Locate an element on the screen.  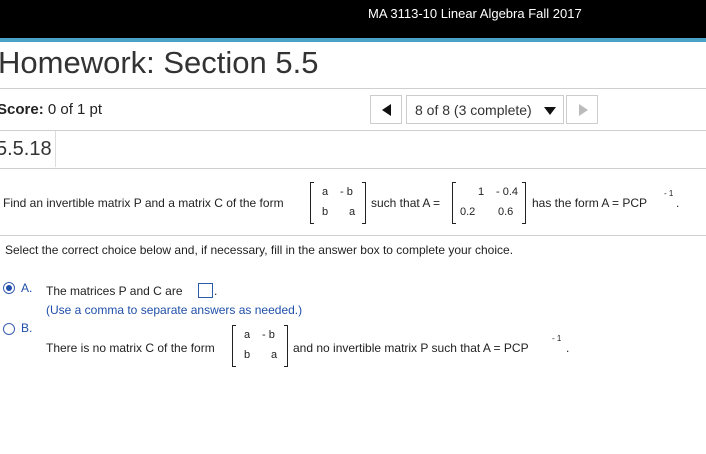
score: Score: 0 of 1 pt is located at coordinates (51, 109).